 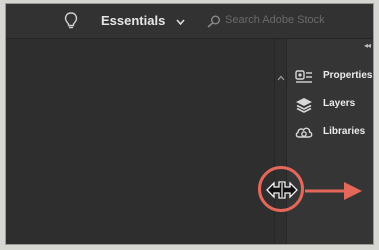 I want to click on search-input: Search Adobe Stock, so click(x=275, y=20).